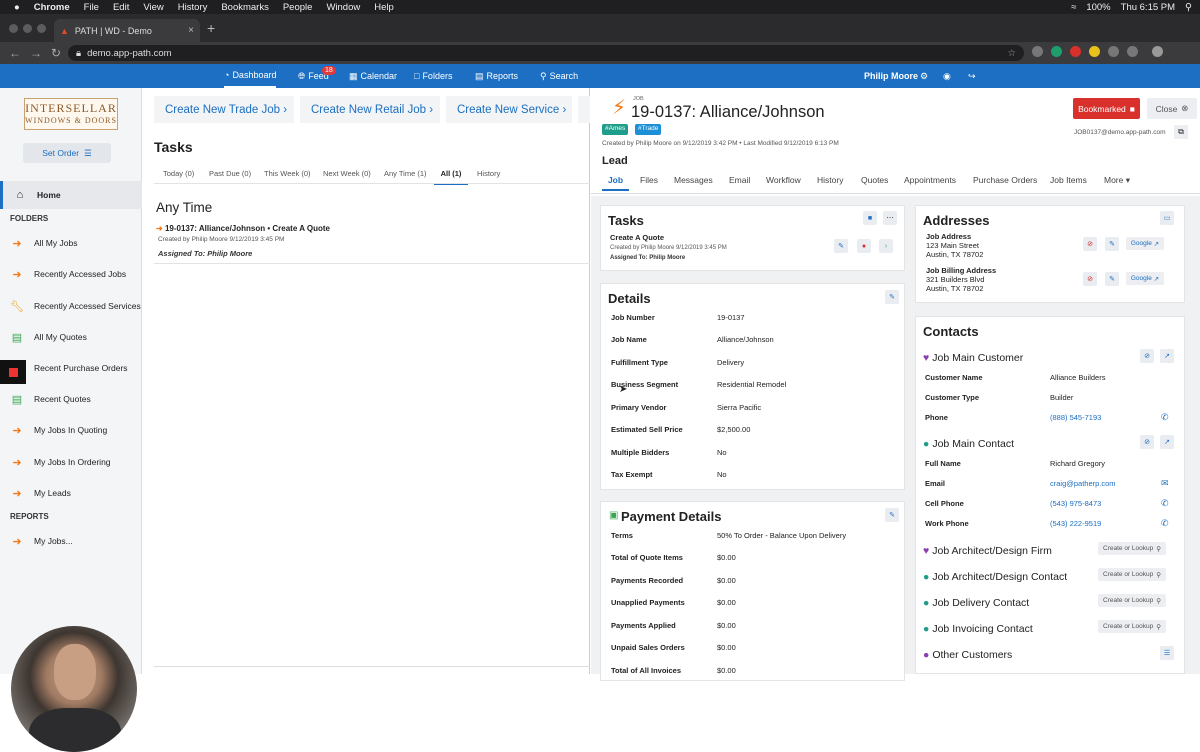 Image resolution: width=1200 pixels, height=752 pixels. I want to click on bookmarked-button: Bookmarked ■, so click(1106, 108).